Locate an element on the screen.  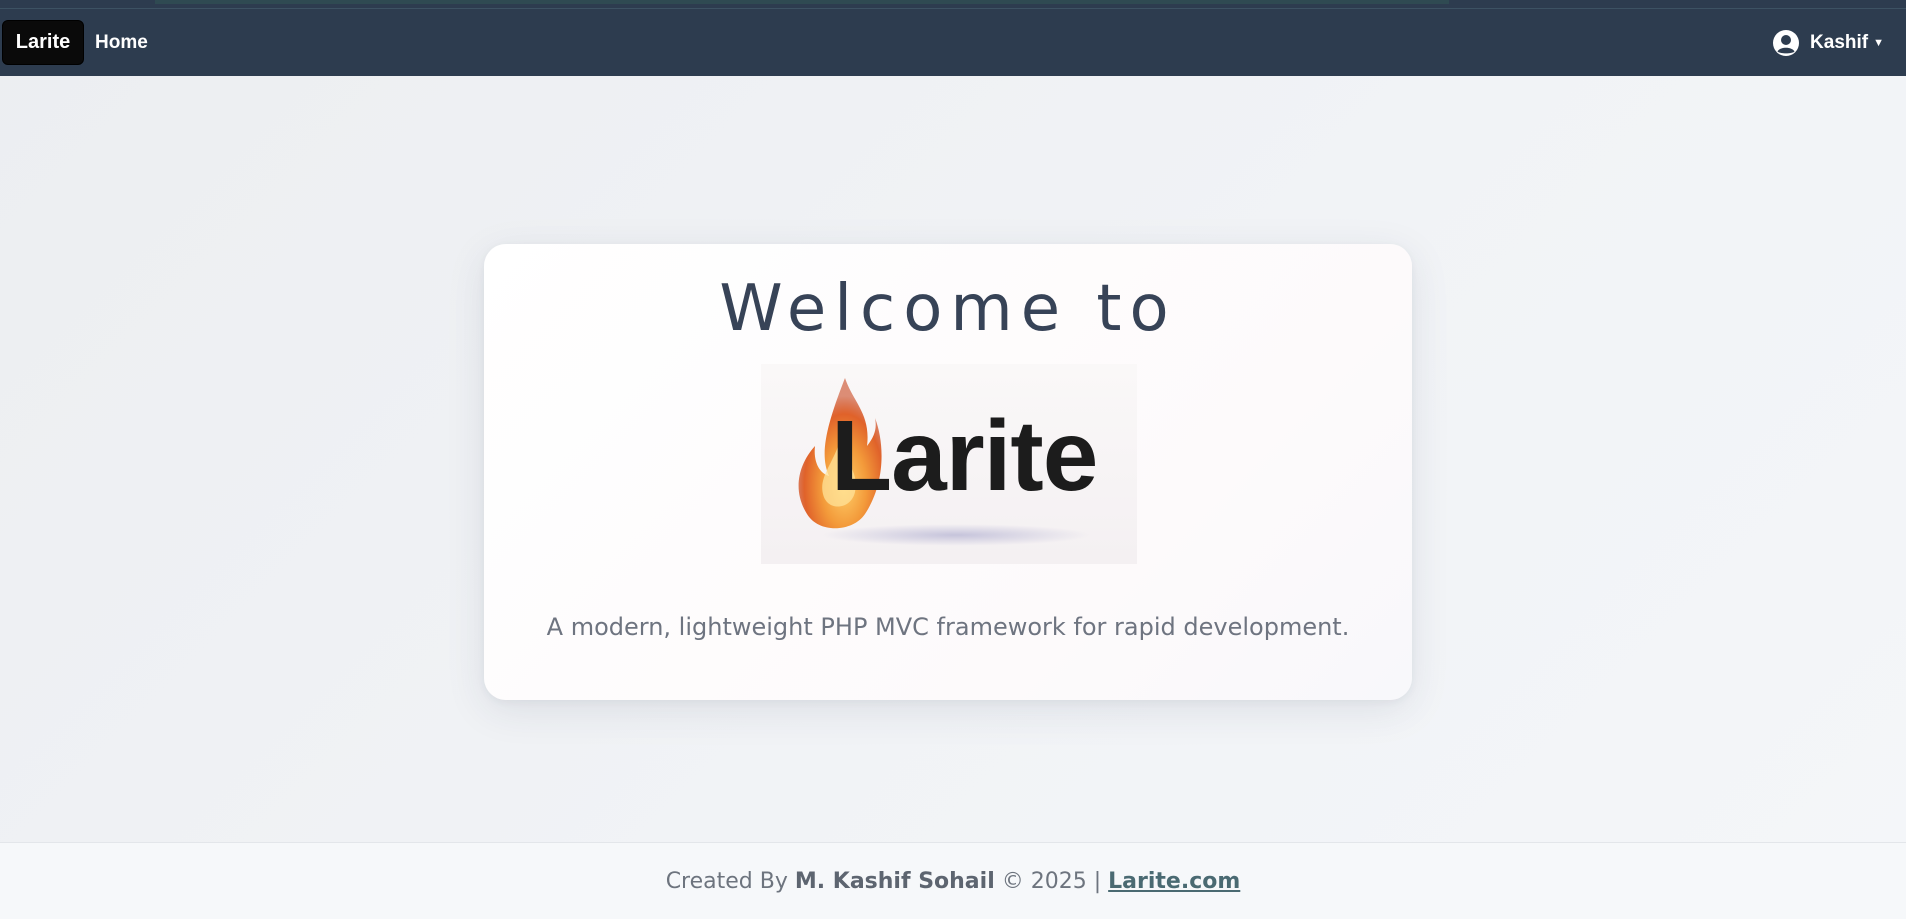
user-circle-icon is located at coordinates (1786, 42).